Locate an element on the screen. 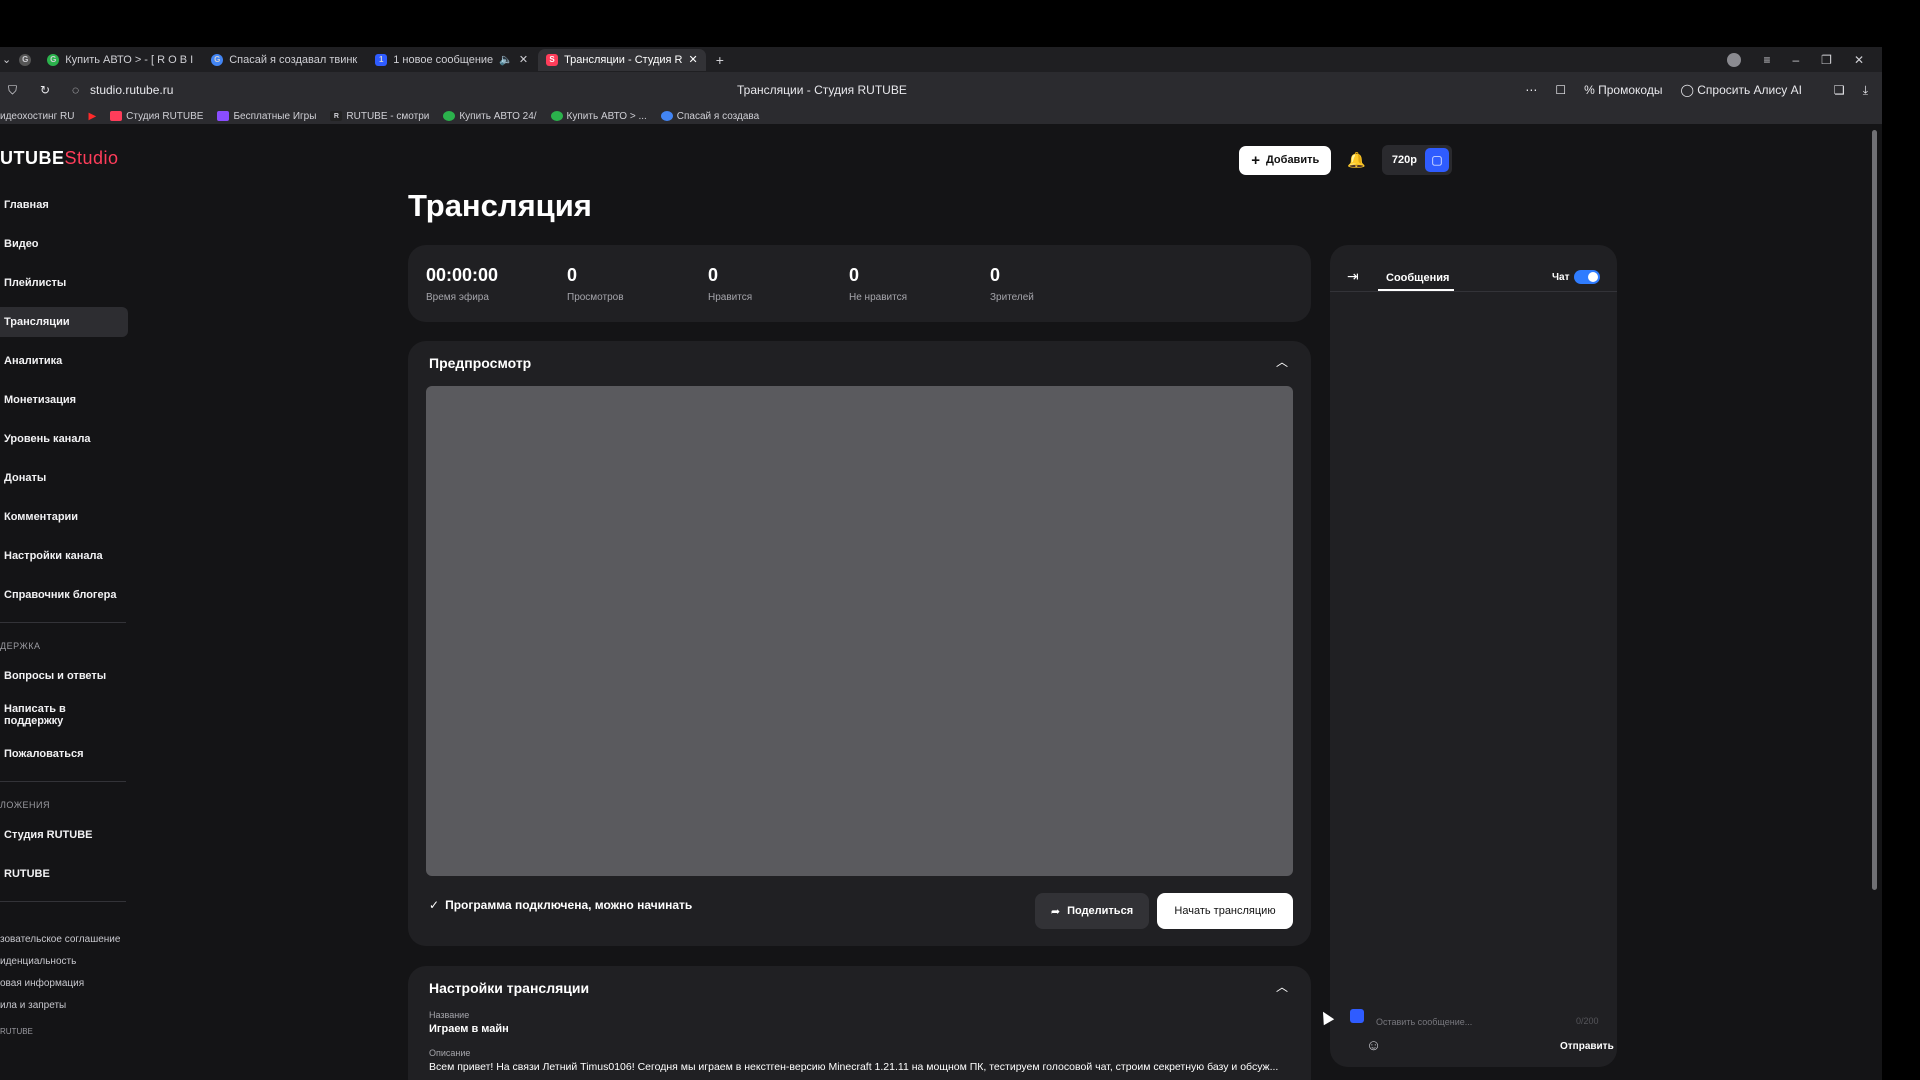  profile-icon is located at coordinates (1734, 59).